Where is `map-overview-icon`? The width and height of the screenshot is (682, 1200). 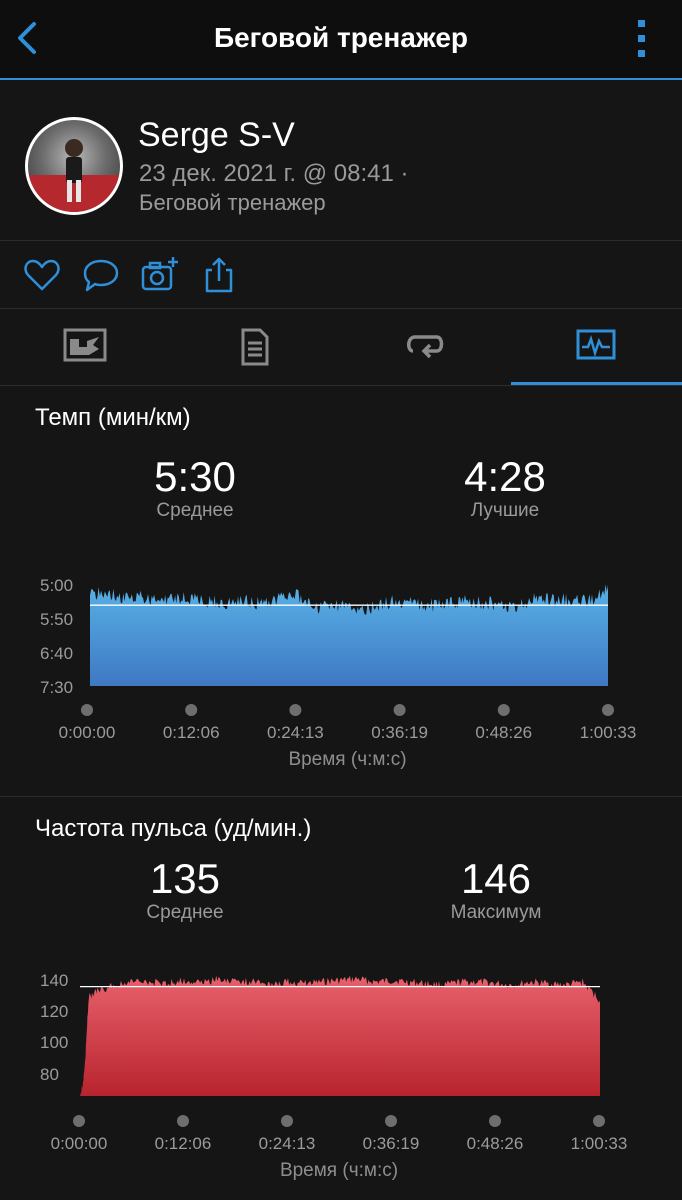
map-overview-icon is located at coordinates (85, 345).